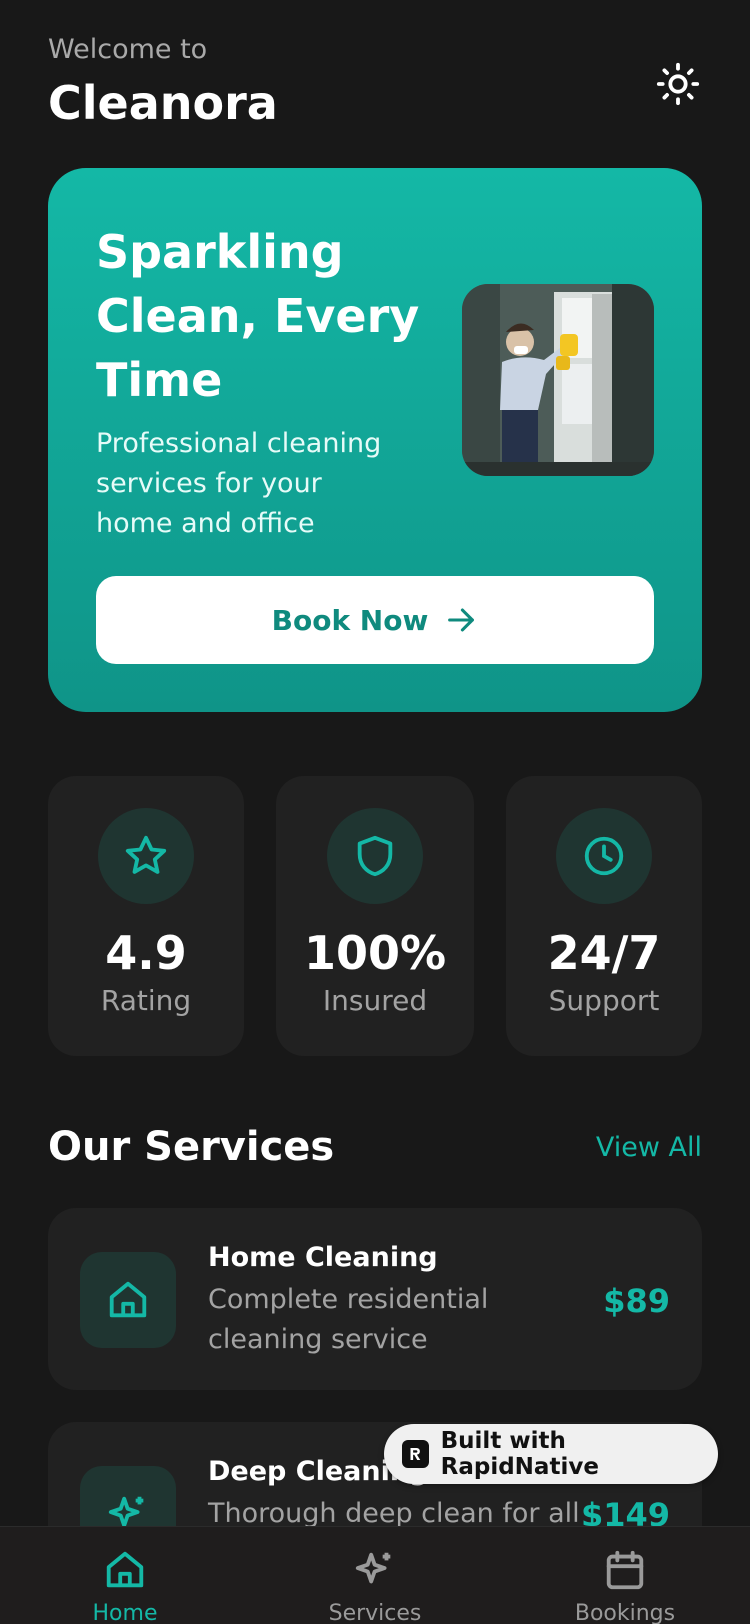 The width and height of the screenshot is (750, 1624). Describe the element at coordinates (636, 1301) in the screenshot. I see `service-price: $89` at that location.